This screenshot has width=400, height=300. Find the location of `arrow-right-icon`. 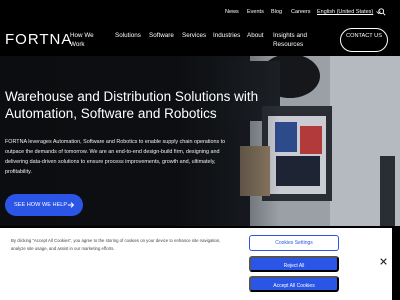

arrow-right-icon is located at coordinates (71, 205).